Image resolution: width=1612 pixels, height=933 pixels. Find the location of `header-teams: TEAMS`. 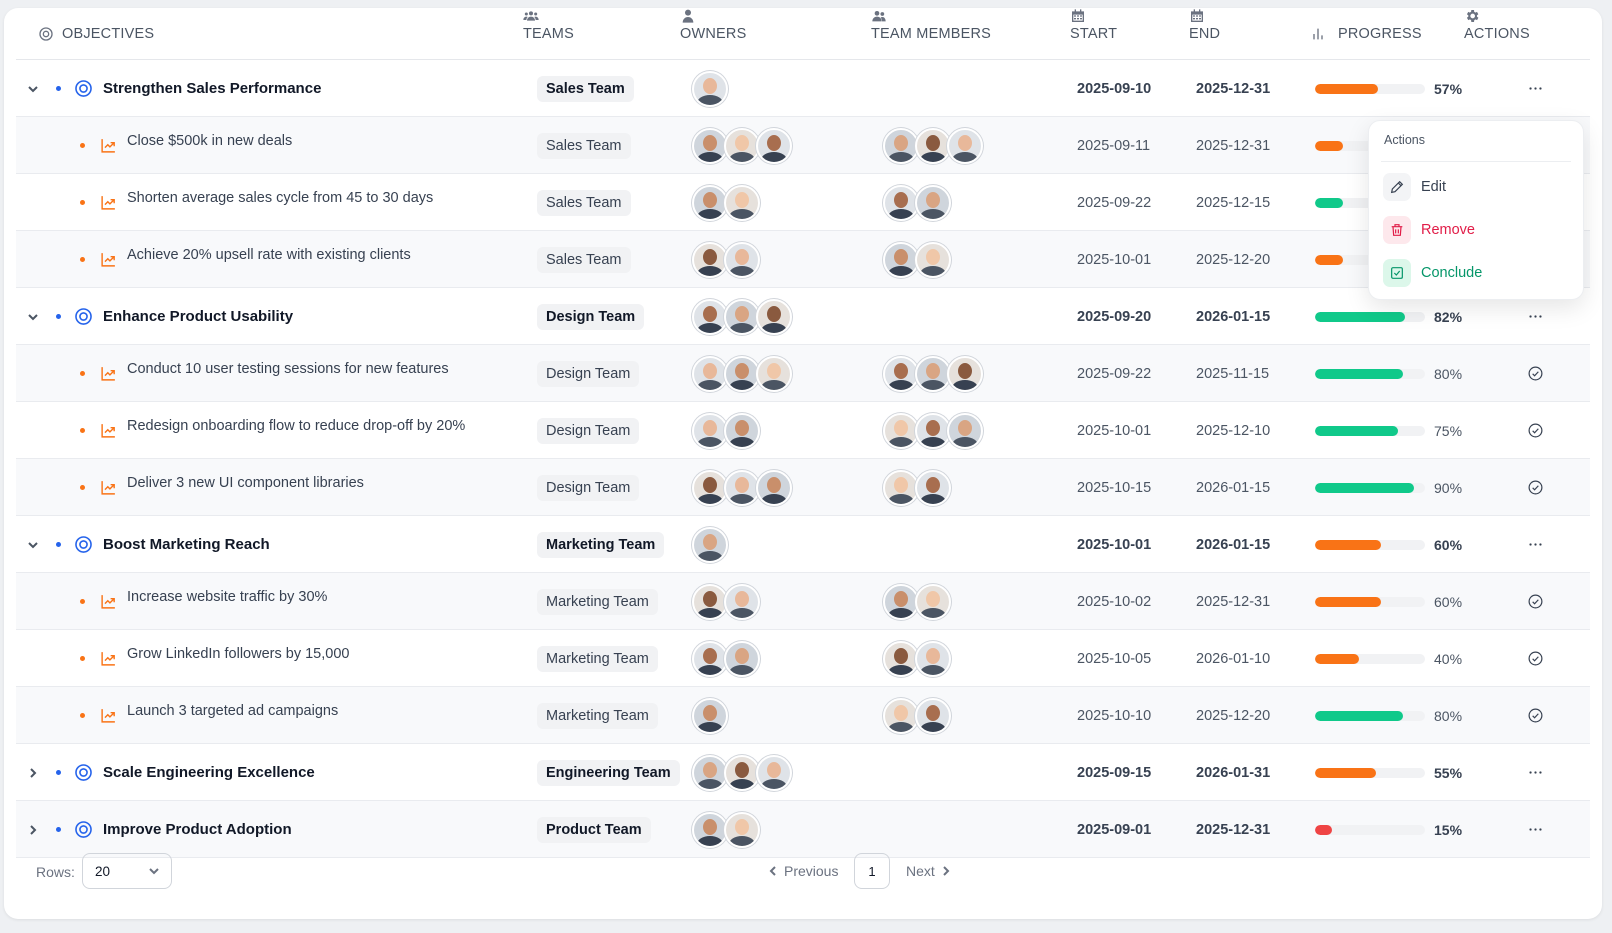

header-teams: TEAMS is located at coordinates (548, 34).